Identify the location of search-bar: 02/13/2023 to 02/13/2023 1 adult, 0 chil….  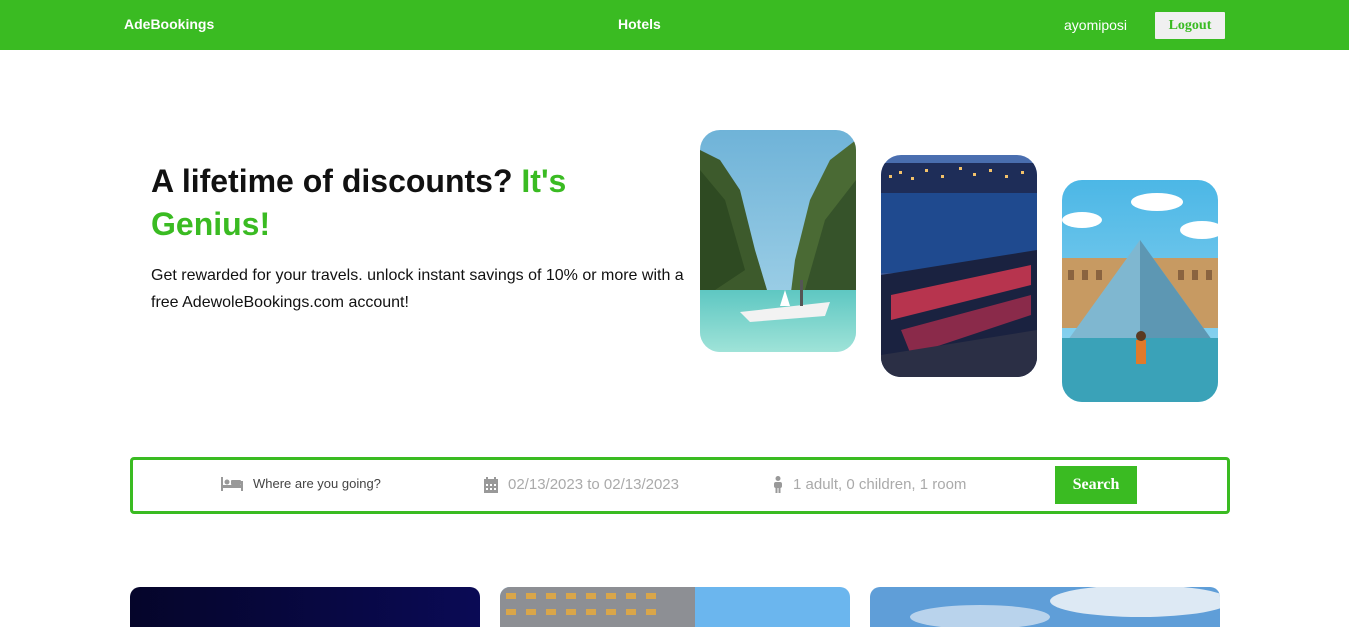
(680, 485).